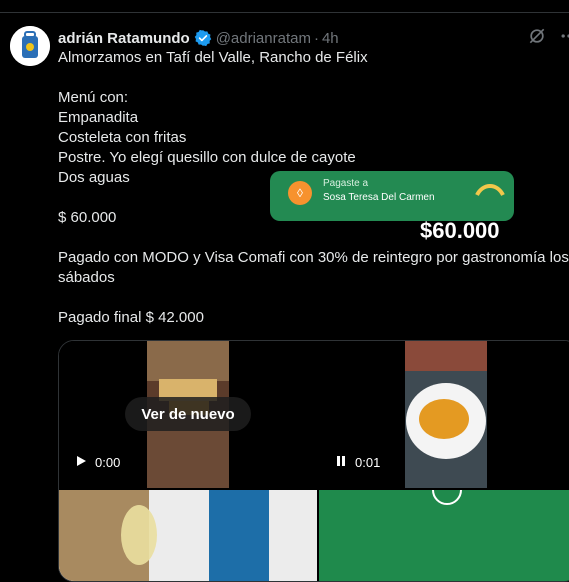 This screenshot has height=582, width=569. Describe the element at coordinates (368, 462) in the screenshot. I see `video-2-time: 0:01` at that location.